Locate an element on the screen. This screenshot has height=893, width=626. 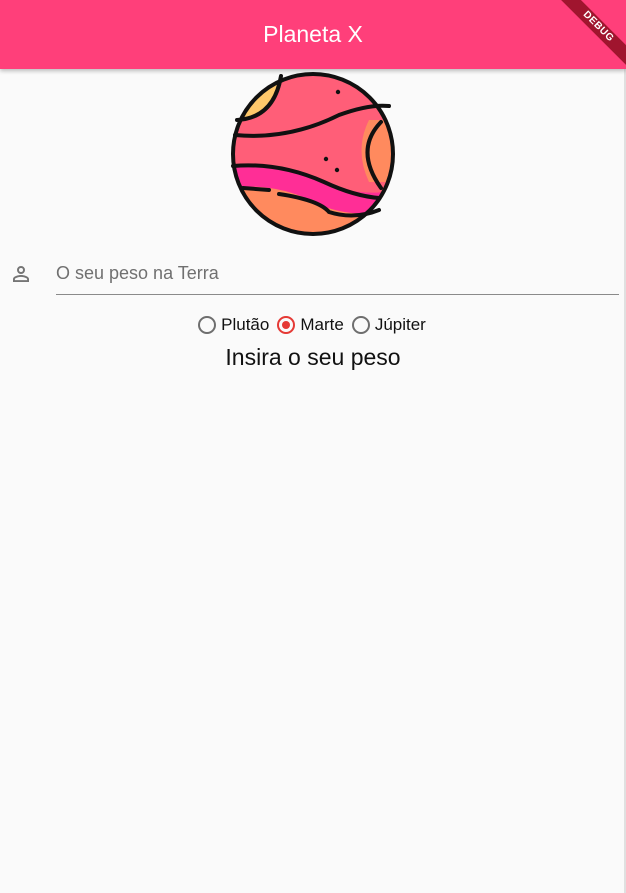
debug-banner: DEBUG is located at coordinates (586, 40).